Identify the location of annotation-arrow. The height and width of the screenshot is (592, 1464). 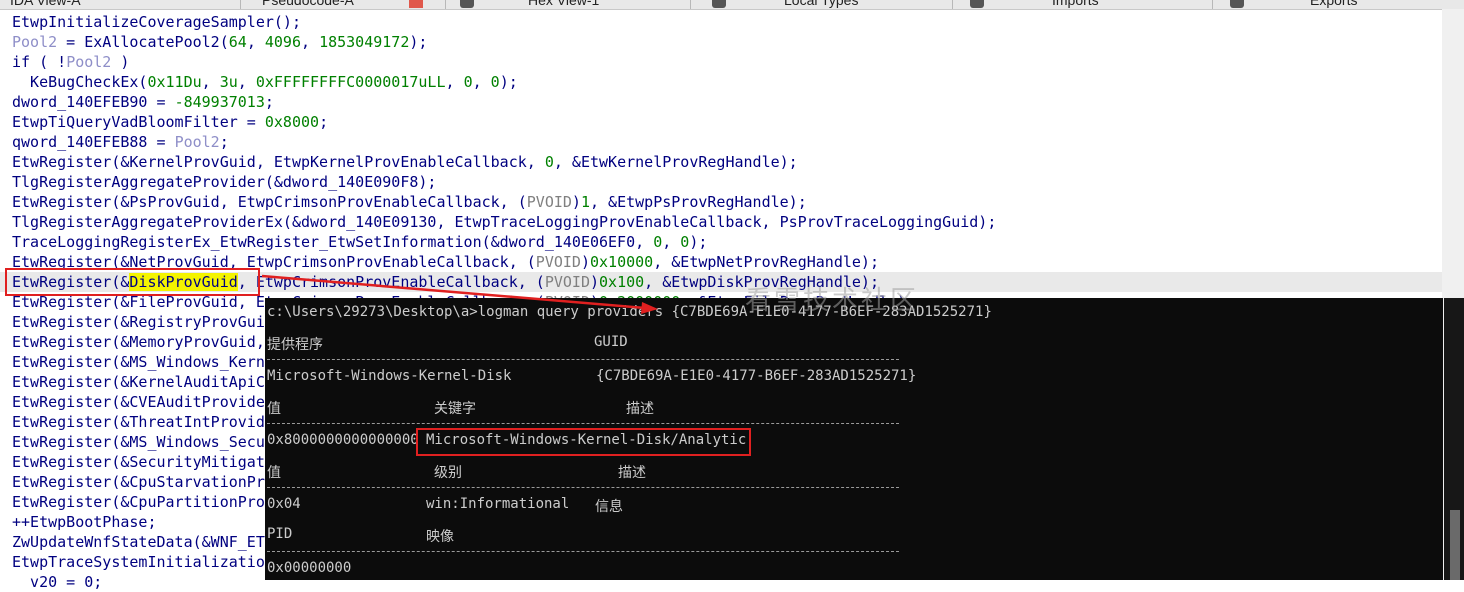
(459, 294).